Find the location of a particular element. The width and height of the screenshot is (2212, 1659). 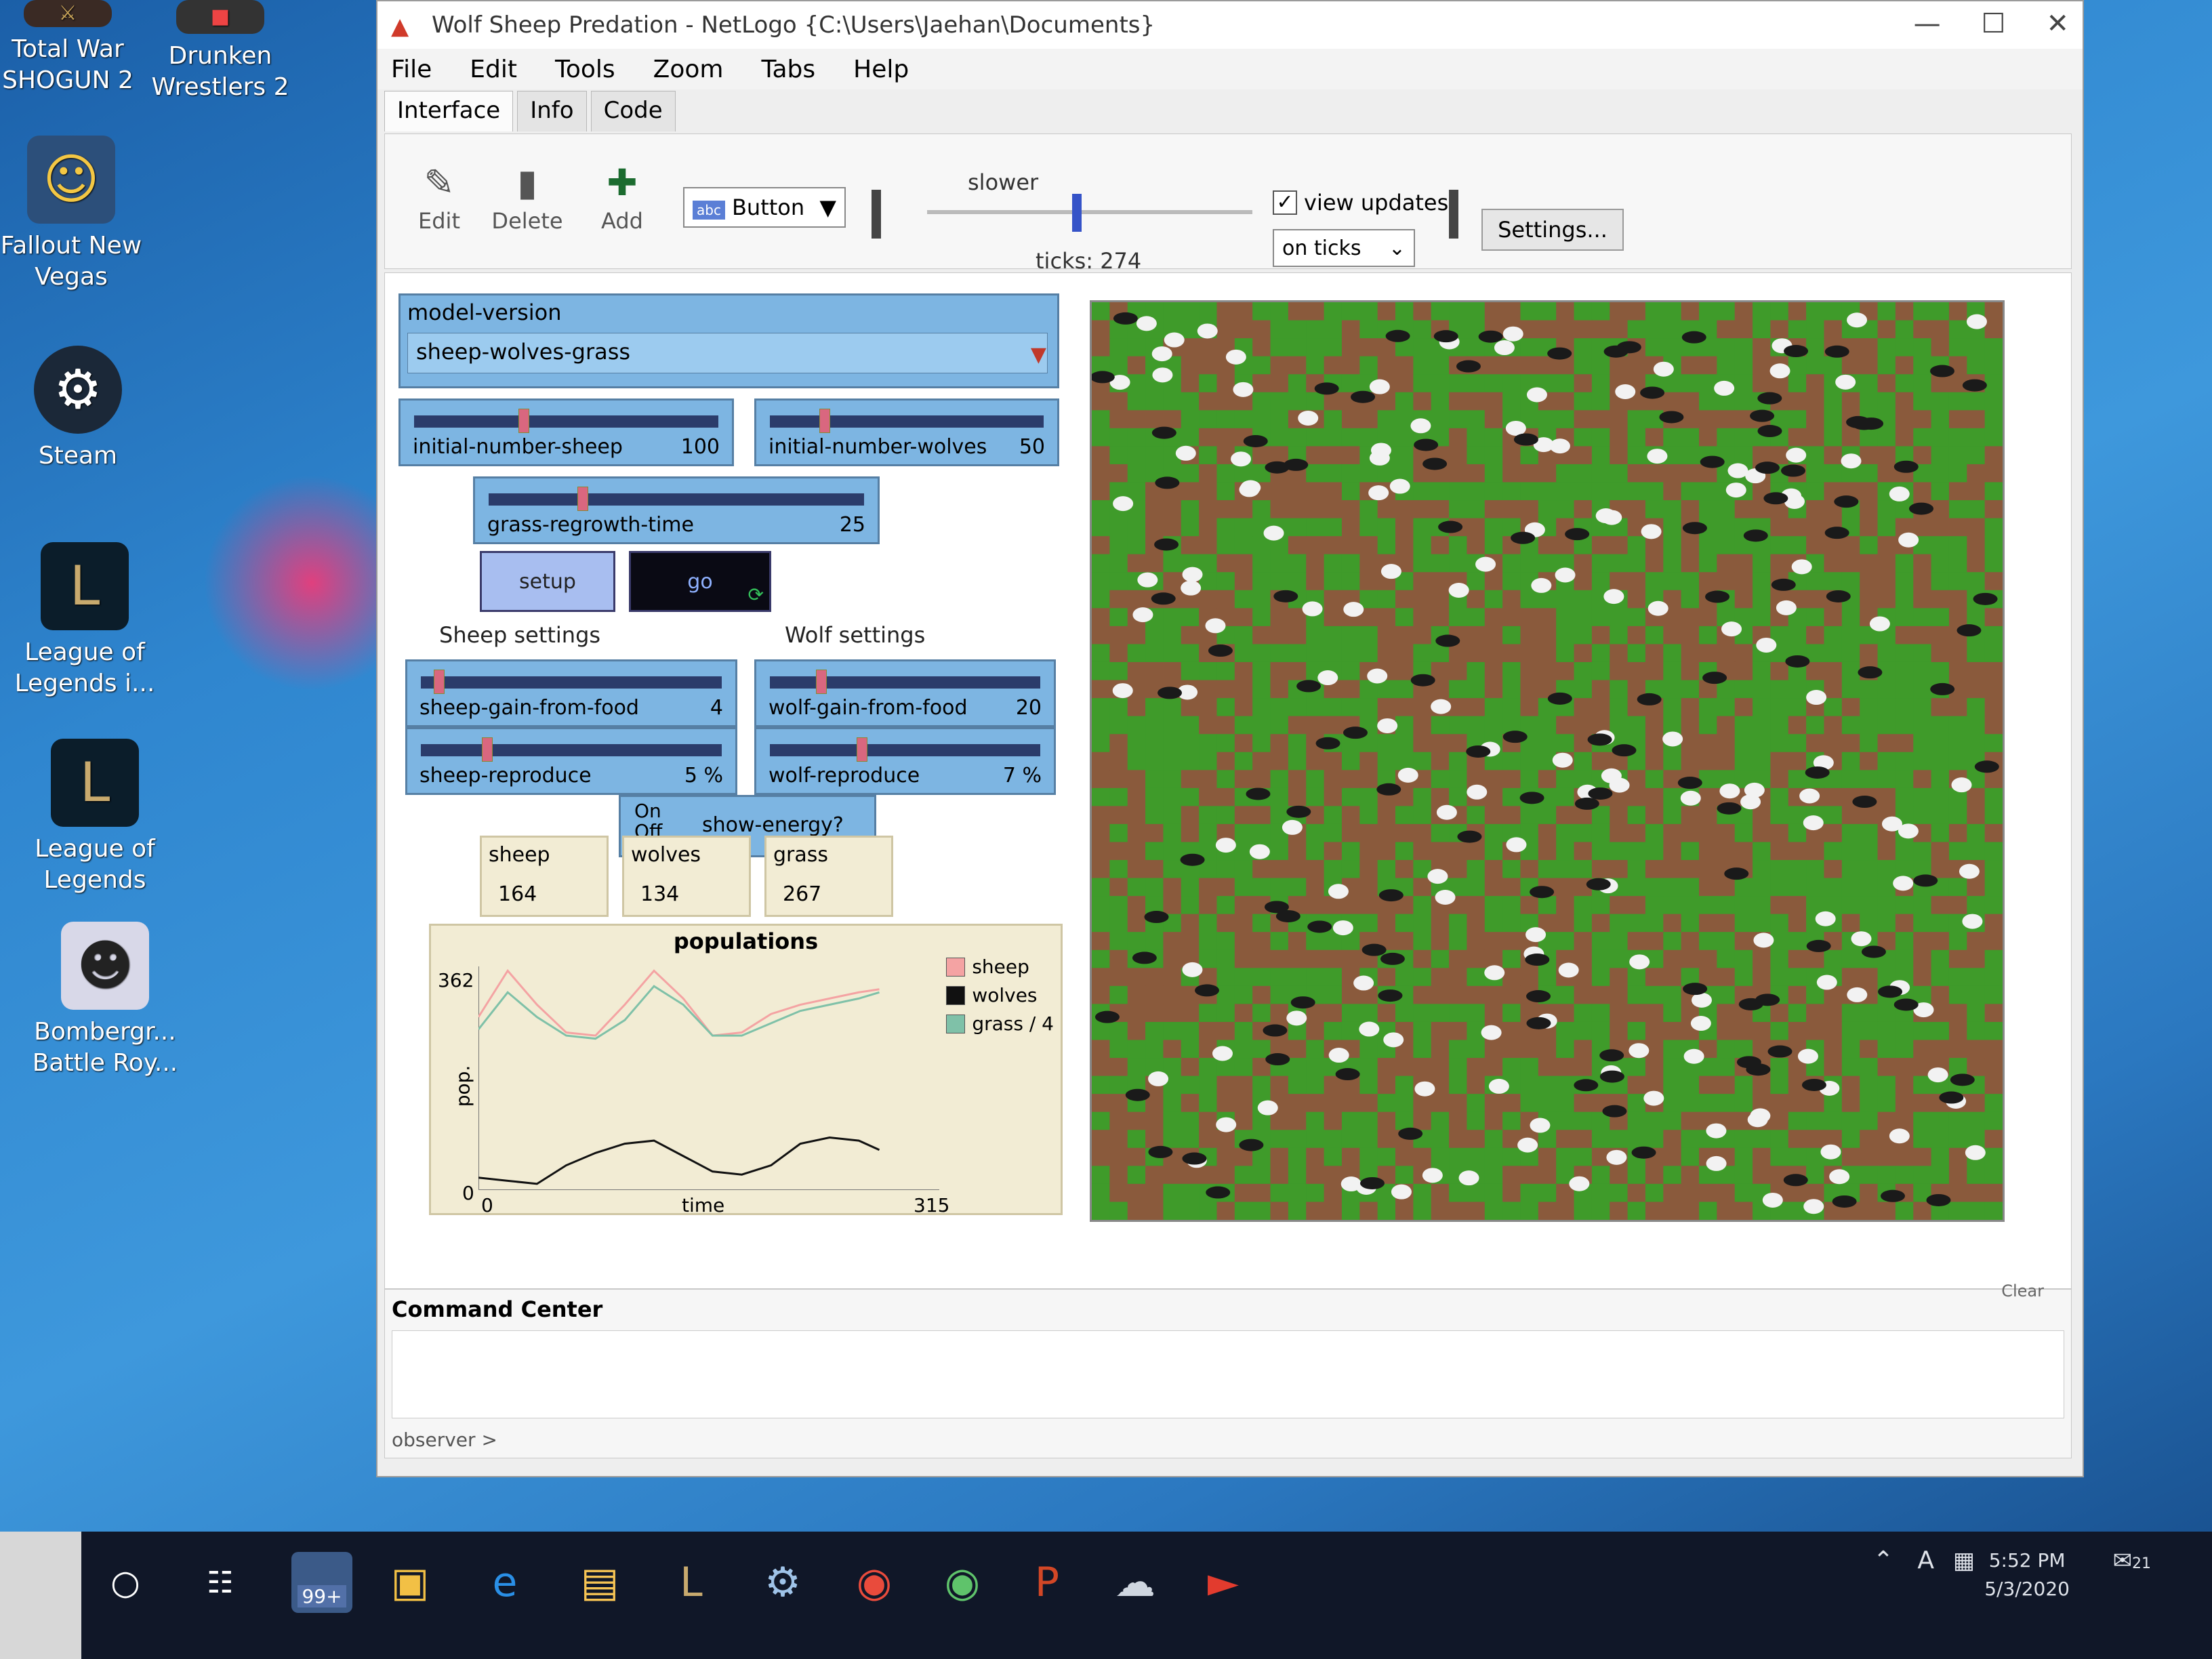

desktop-icon-fallout: ☺ Fallout New Vegas is located at coordinates (80, 214).